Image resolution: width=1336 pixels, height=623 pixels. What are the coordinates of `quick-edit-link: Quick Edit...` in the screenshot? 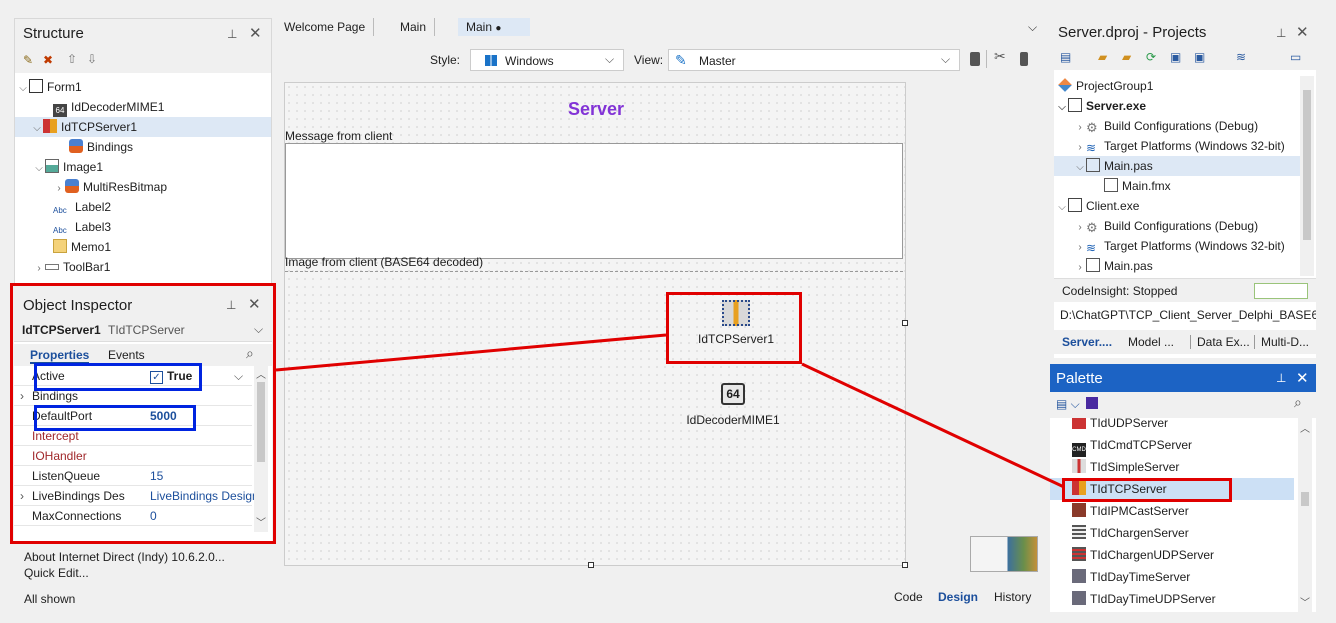 It's located at (56, 573).